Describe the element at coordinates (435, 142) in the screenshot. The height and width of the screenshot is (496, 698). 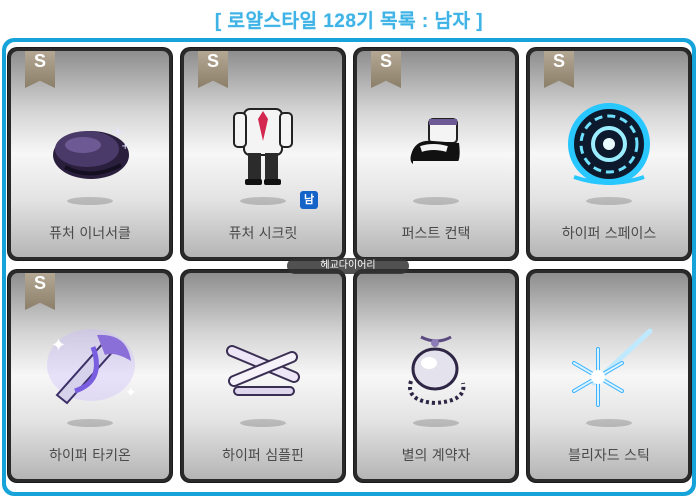
I see `black-white-shoes-icon` at that location.